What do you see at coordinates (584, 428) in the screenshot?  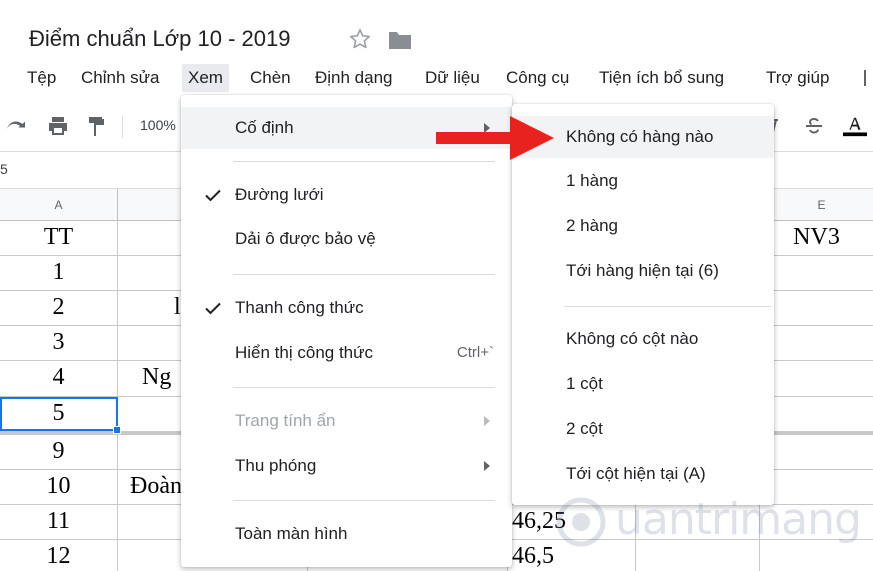 I see `menu-item-label: 2 cột` at bounding box center [584, 428].